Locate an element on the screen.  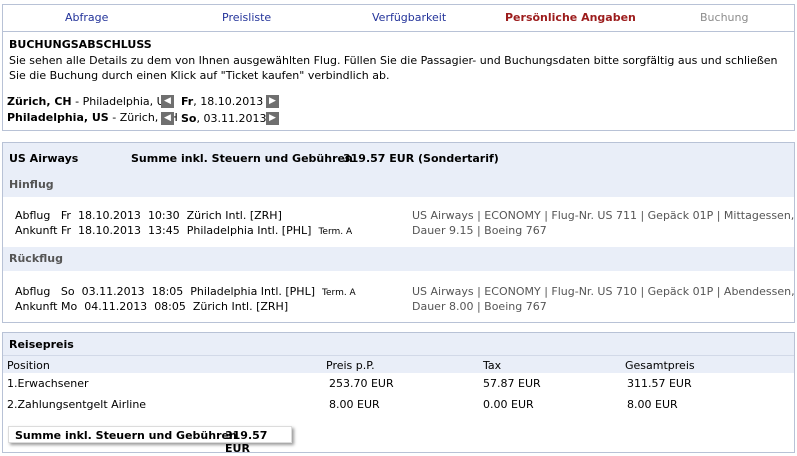
price-table-header: Position Preis p.P. Tax Gesamtpreis is located at coordinates (398, 364).